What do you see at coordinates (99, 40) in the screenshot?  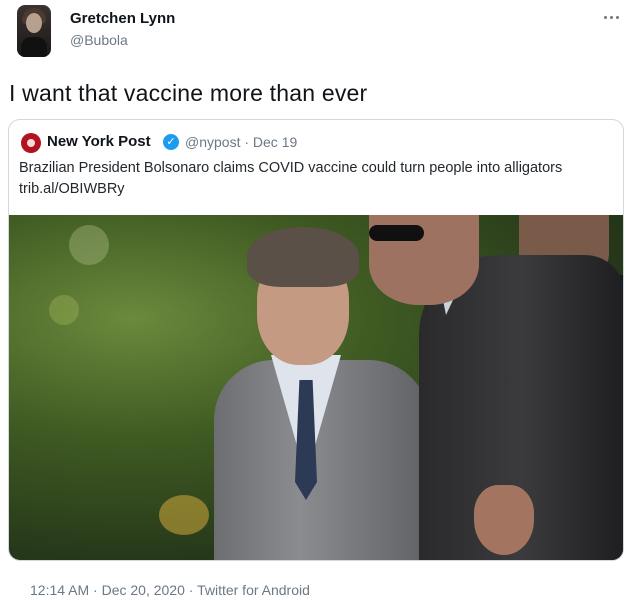 I see `author-handle: @Bubola` at bounding box center [99, 40].